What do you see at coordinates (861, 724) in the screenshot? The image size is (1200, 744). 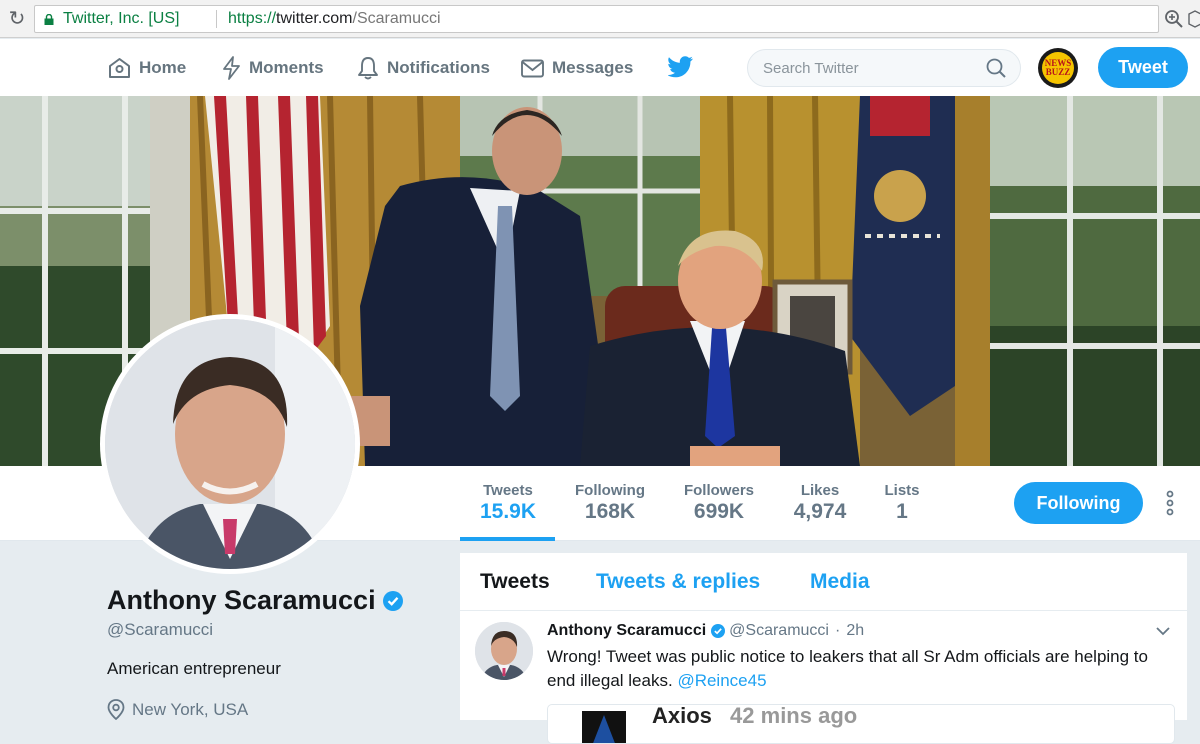 I see `tweet-link-card: Axios 42 mins ago` at bounding box center [861, 724].